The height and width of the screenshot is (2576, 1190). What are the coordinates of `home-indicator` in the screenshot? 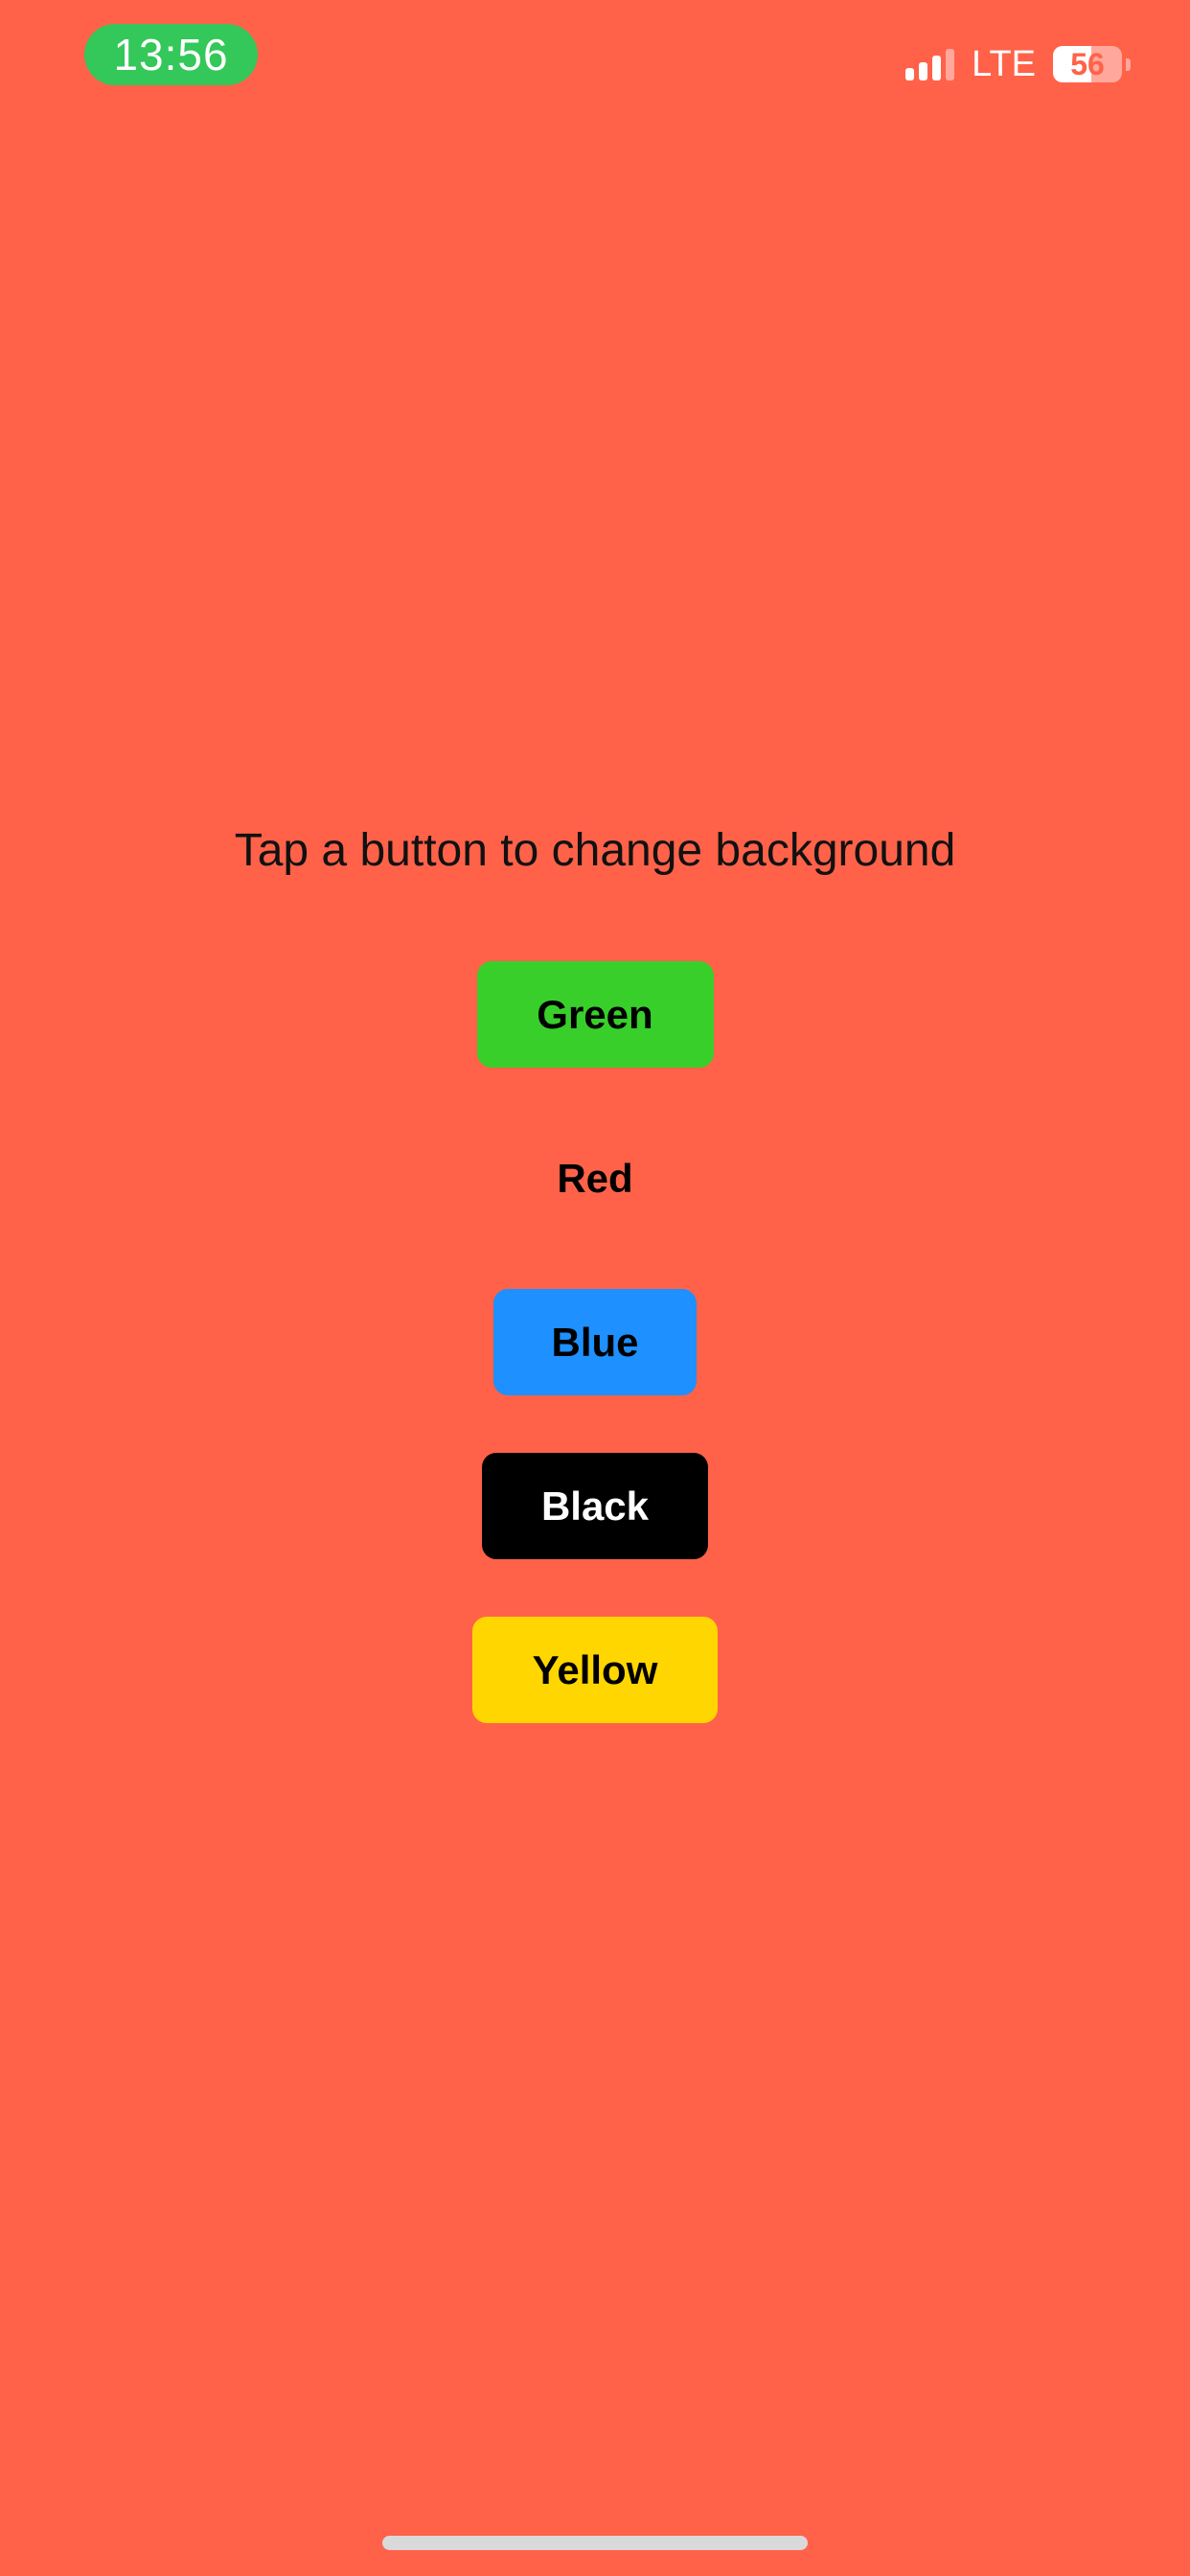 It's located at (595, 2543).